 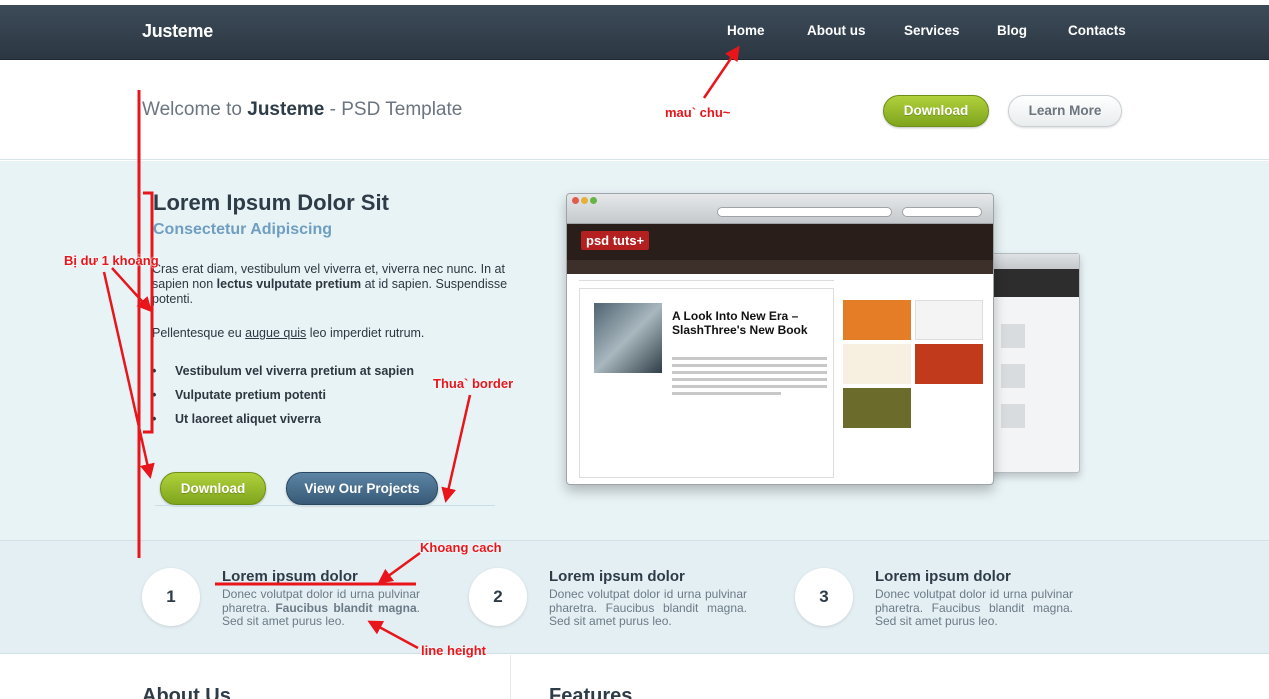 What do you see at coordinates (593, 200) in the screenshot?
I see `maximize-dot-icon` at bounding box center [593, 200].